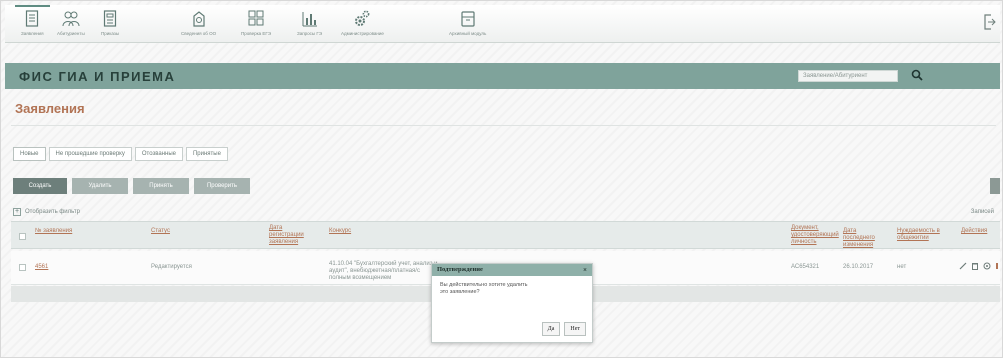 This screenshot has height=358, width=1003. I want to click on users-icon, so click(71, 18).